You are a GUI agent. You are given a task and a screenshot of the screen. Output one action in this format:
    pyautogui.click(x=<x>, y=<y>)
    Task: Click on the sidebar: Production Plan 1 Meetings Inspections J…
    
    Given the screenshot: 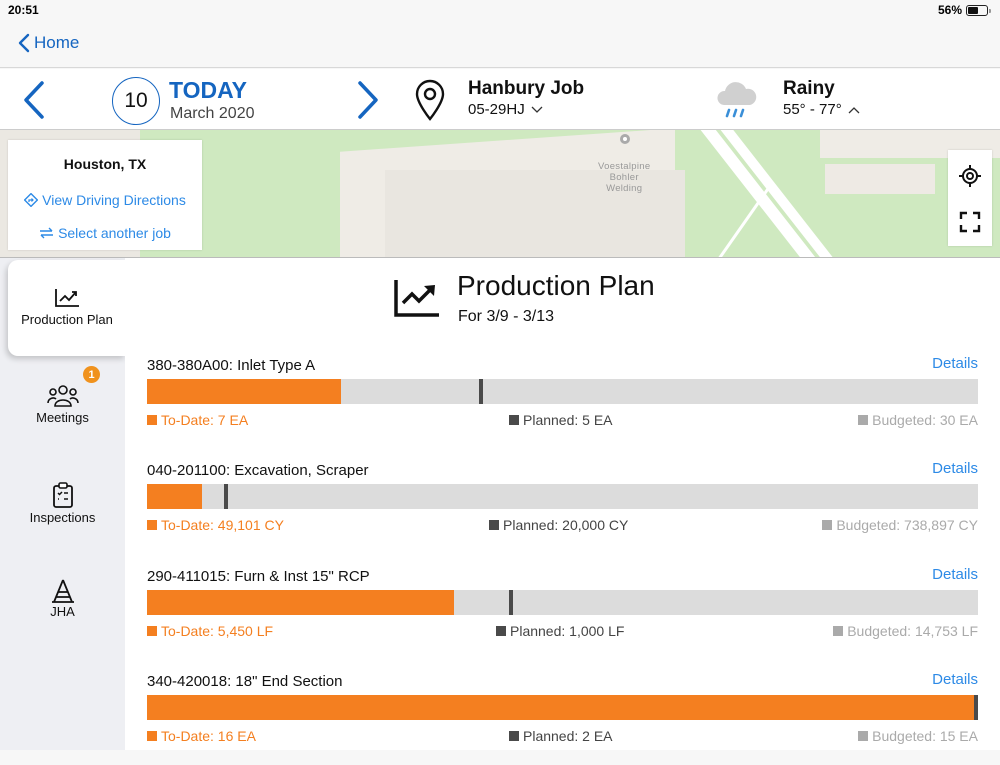 What is the action you would take?
    pyautogui.click(x=63, y=504)
    